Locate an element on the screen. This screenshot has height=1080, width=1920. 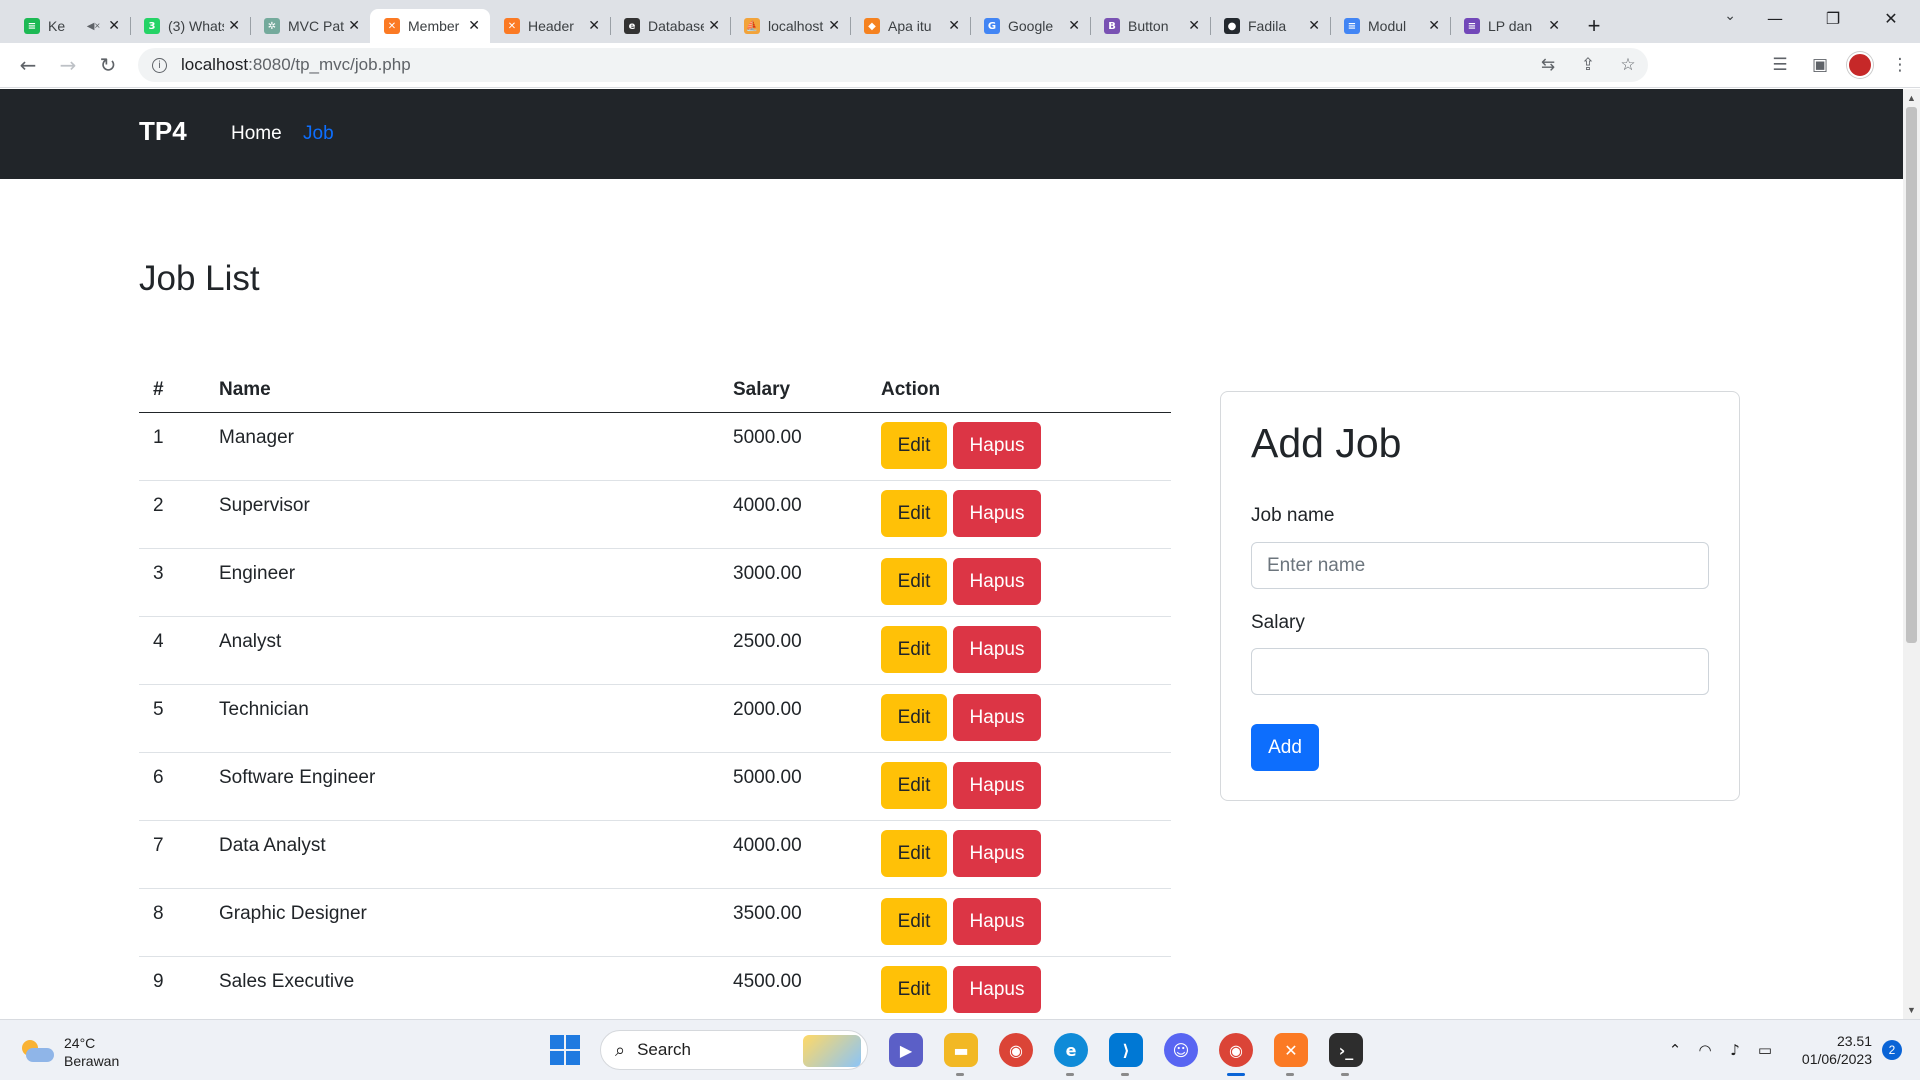
row-number: 8 is located at coordinates (172, 922).